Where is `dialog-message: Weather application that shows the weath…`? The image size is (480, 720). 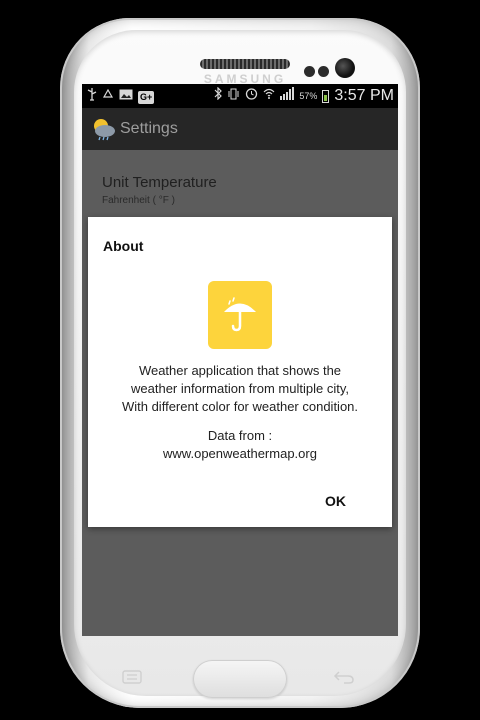 dialog-message: Weather application that shows the weath… is located at coordinates (240, 412).